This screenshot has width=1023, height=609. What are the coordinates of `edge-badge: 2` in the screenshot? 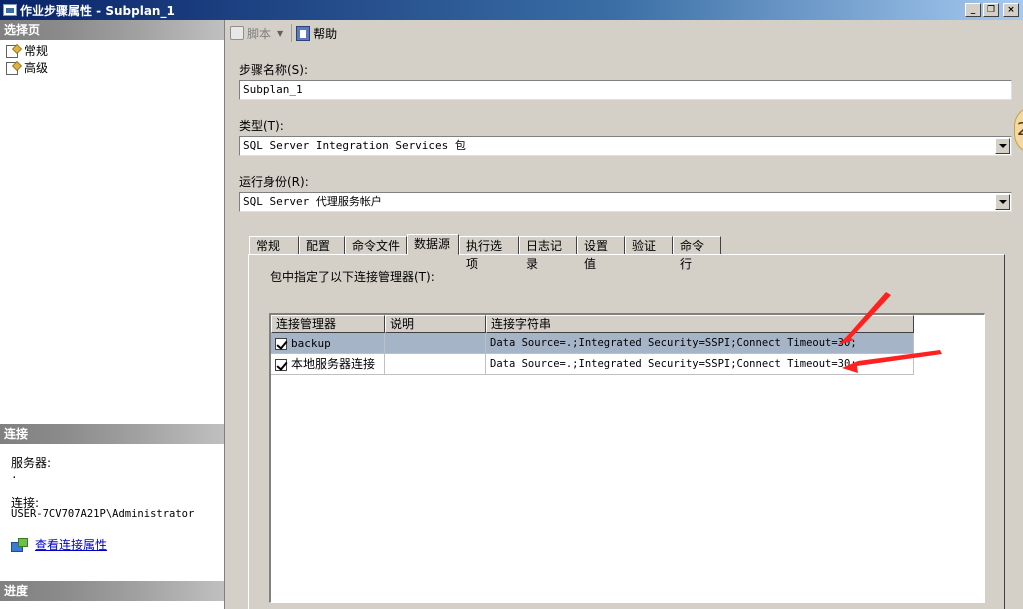 It's located at (1018, 130).